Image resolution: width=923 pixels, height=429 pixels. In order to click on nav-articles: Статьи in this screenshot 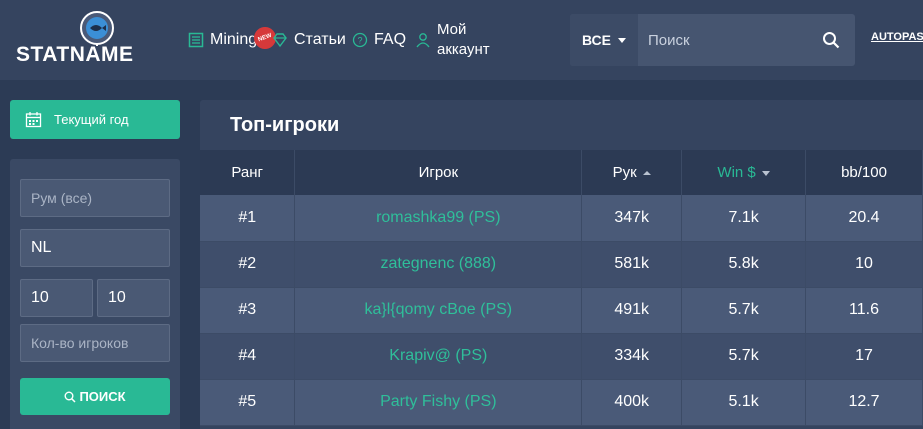, I will do `click(309, 40)`.